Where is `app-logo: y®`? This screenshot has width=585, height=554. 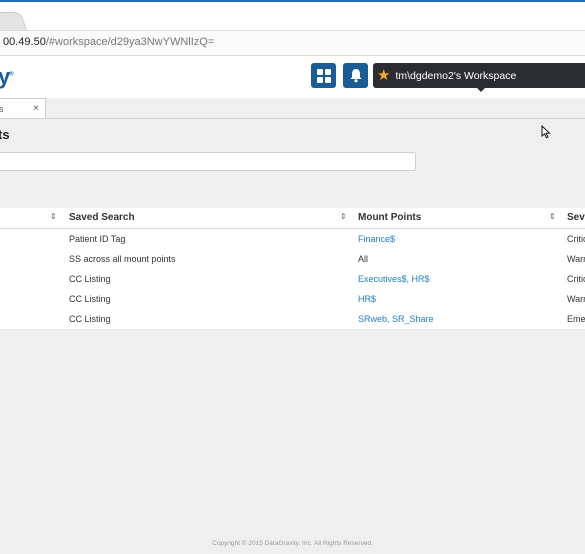 app-logo: y® is located at coordinates (7, 77).